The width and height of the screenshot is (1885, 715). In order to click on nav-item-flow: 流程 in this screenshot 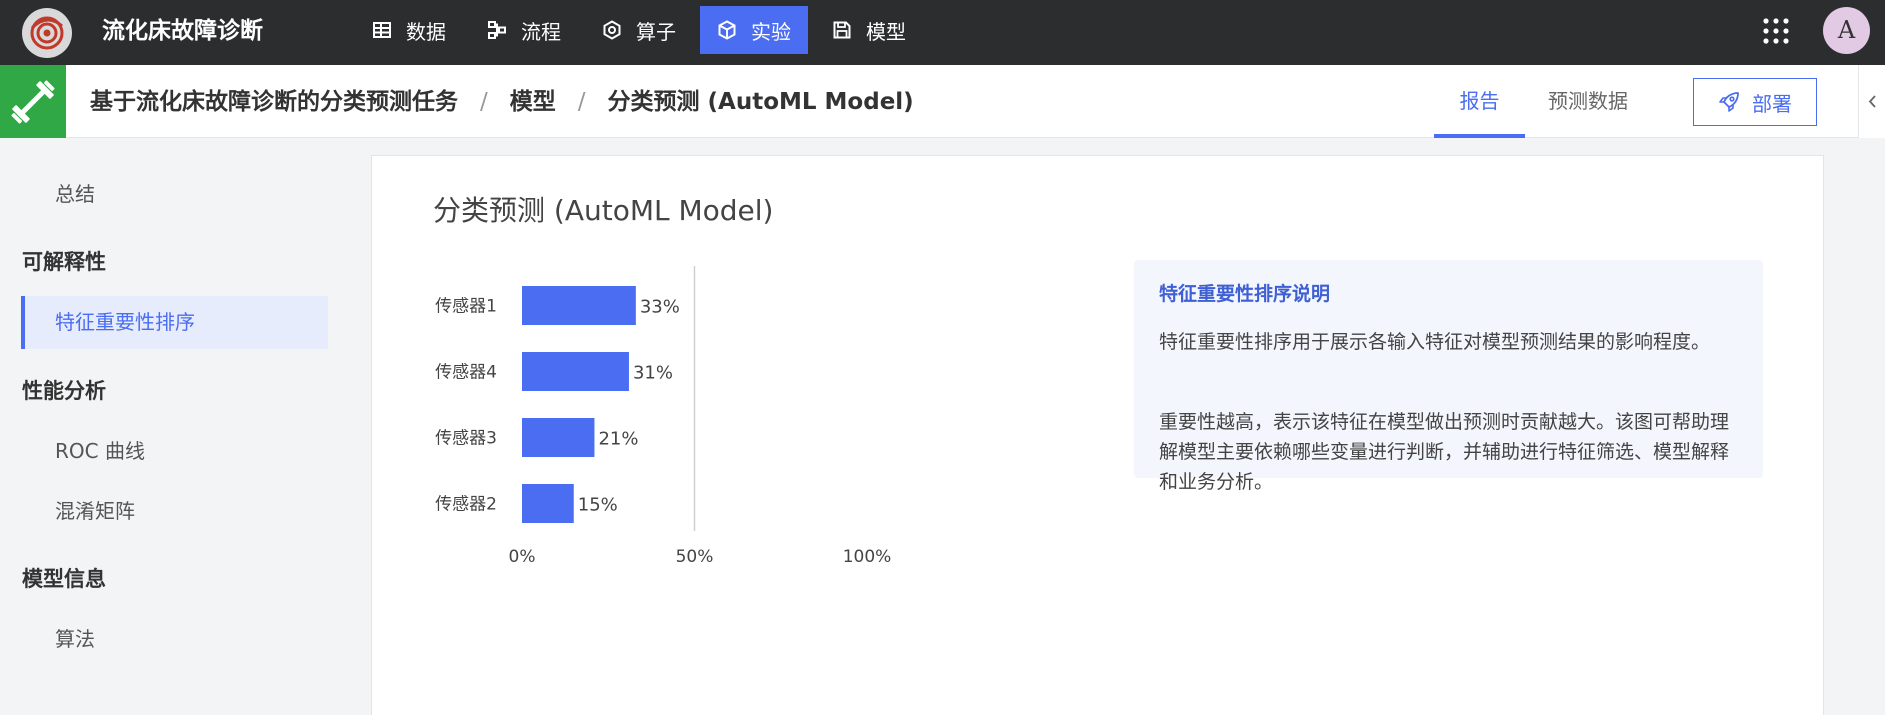, I will do `click(524, 30)`.